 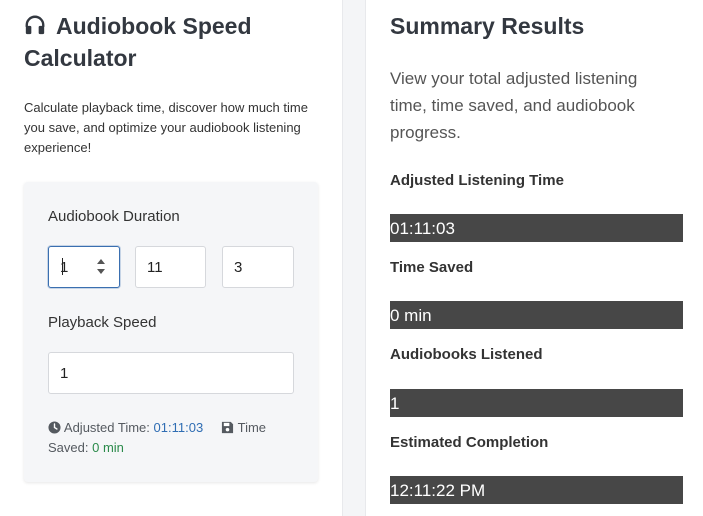 What do you see at coordinates (114, 216) in the screenshot?
I see `duration-label: Audiobook Duration` at bounding box center [114, 216].